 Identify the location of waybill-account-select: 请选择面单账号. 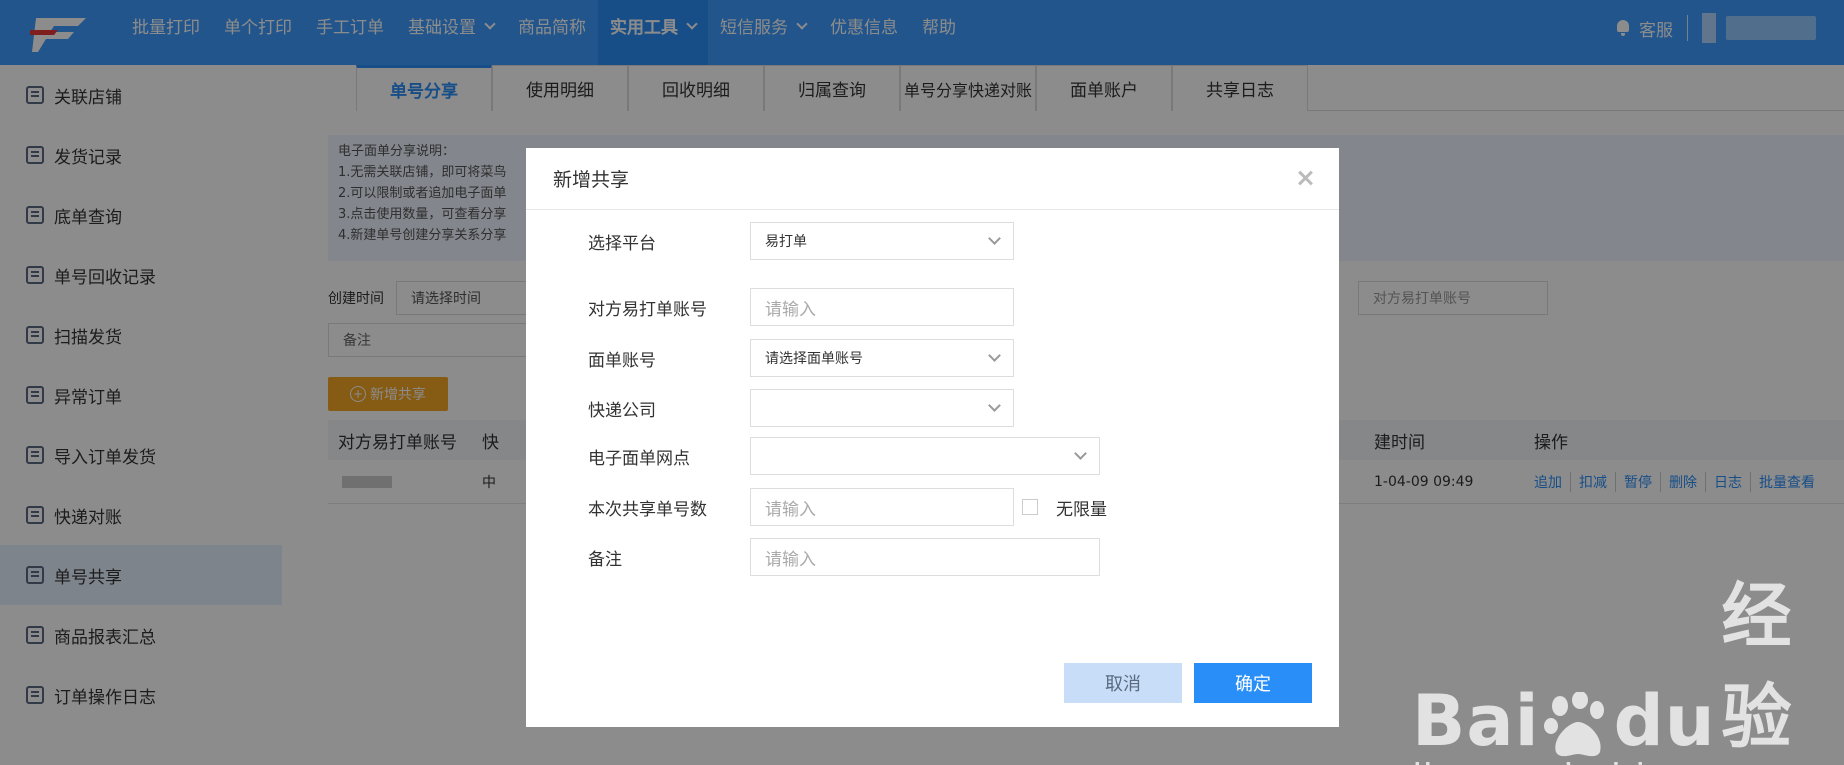
(882, 358).